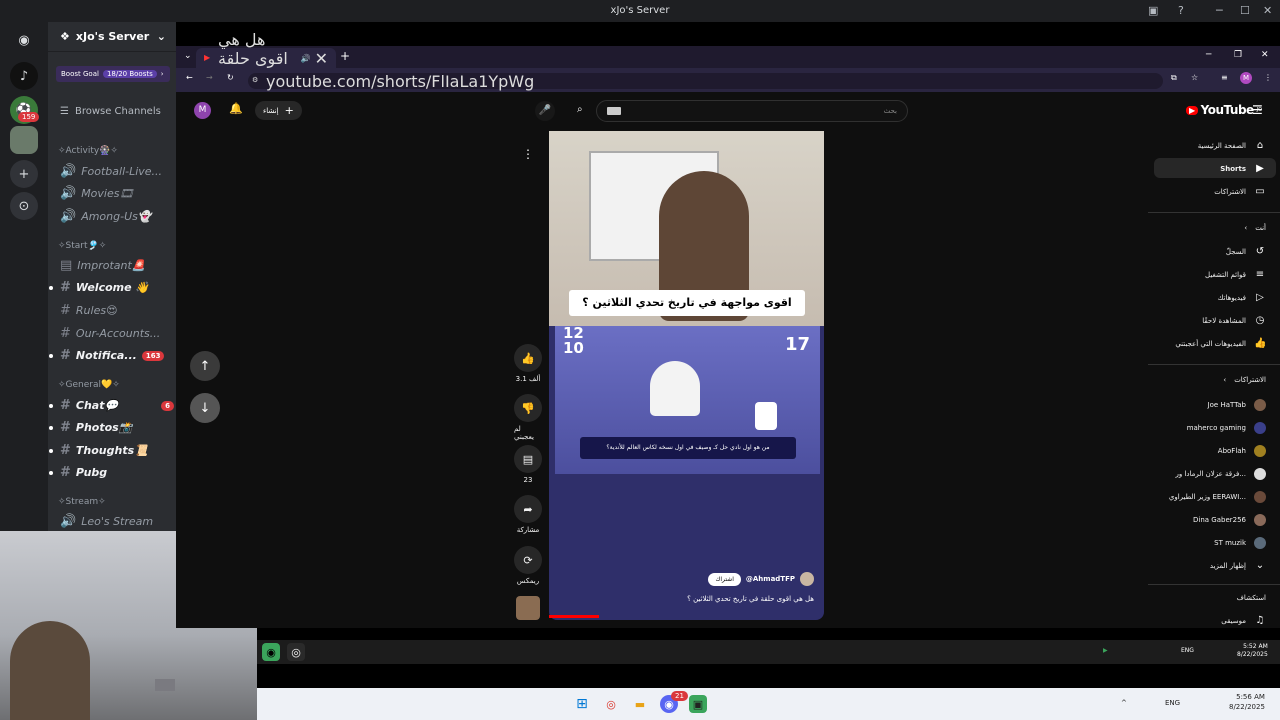  Describe the element at coordinates (1242, 297) in the screenshot. I see `nav-your-videos: فيديوهاتك ▷` at that location.